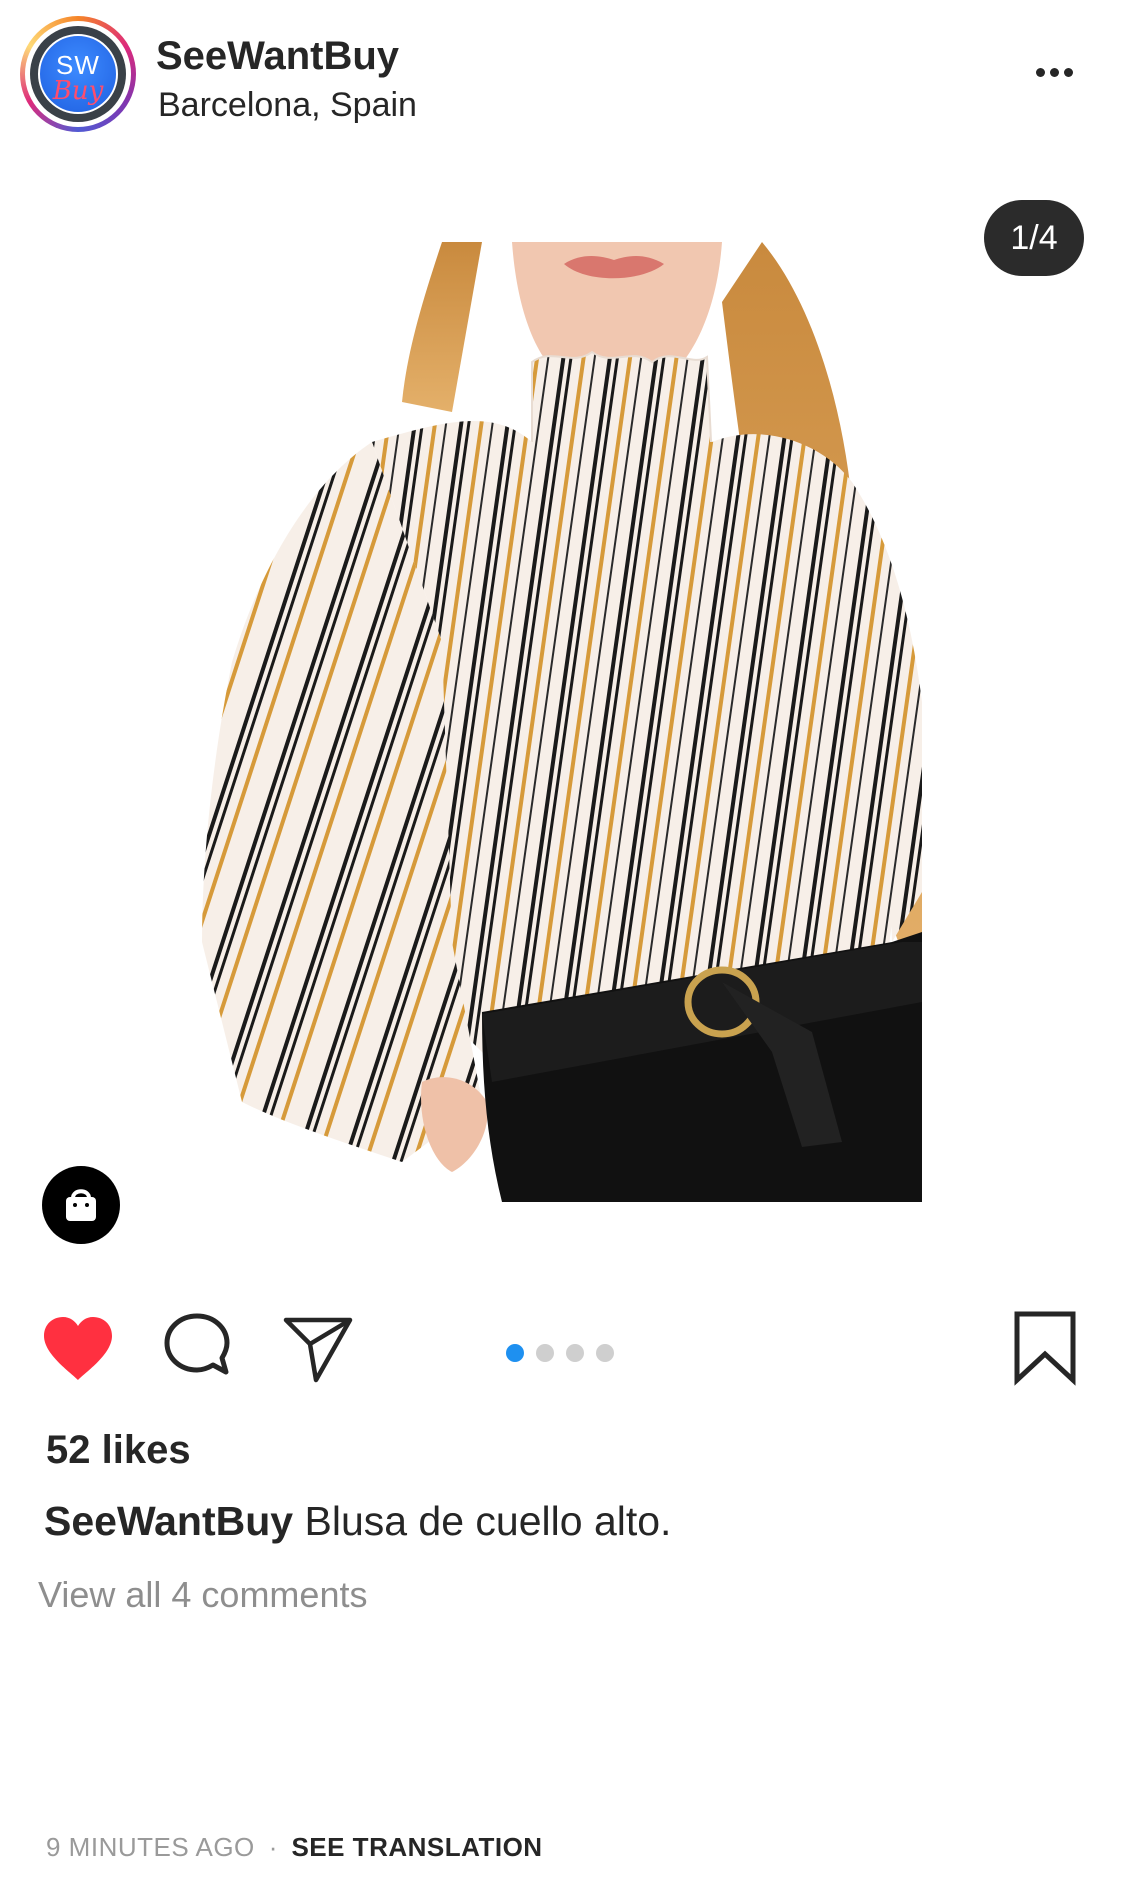  What do you see at coordinates (416, 1847) in the screenshot?
I see `see-translation-link: SEE TRANSLATION` at bounding box center [416, 1847].